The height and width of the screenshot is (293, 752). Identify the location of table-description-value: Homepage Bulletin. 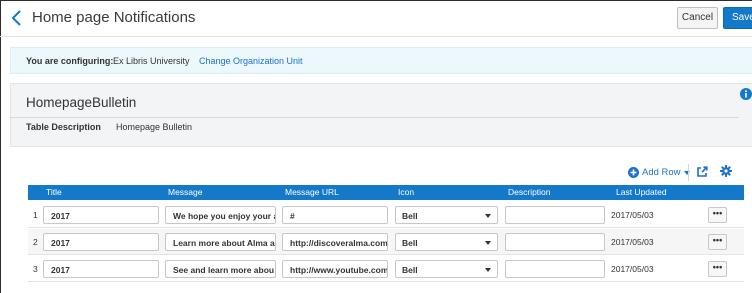
(154, 127).